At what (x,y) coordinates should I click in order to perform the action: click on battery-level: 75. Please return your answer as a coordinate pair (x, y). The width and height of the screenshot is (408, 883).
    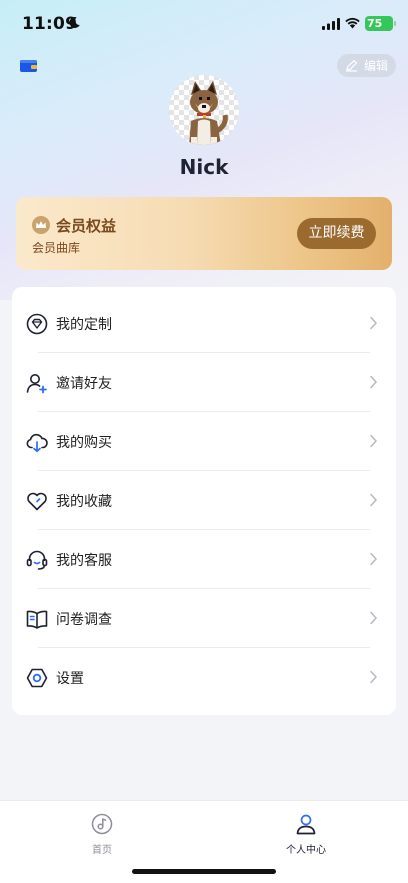
    Looking at the image, I should click on (375, 23).